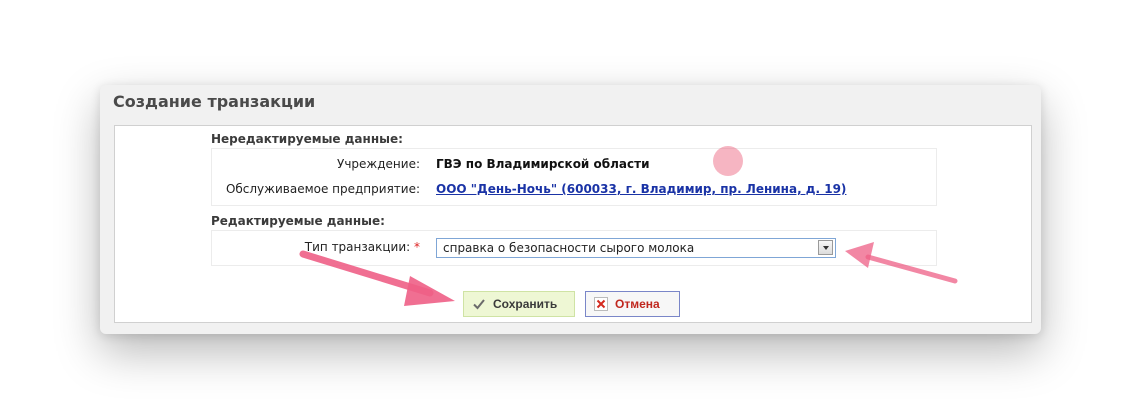 The height and width of the screenshot is (420, 1141). What do you see at coordinates (825, 247) in the screenshot?
I see `chevron-down-icon` at bounding box center [825, 247].